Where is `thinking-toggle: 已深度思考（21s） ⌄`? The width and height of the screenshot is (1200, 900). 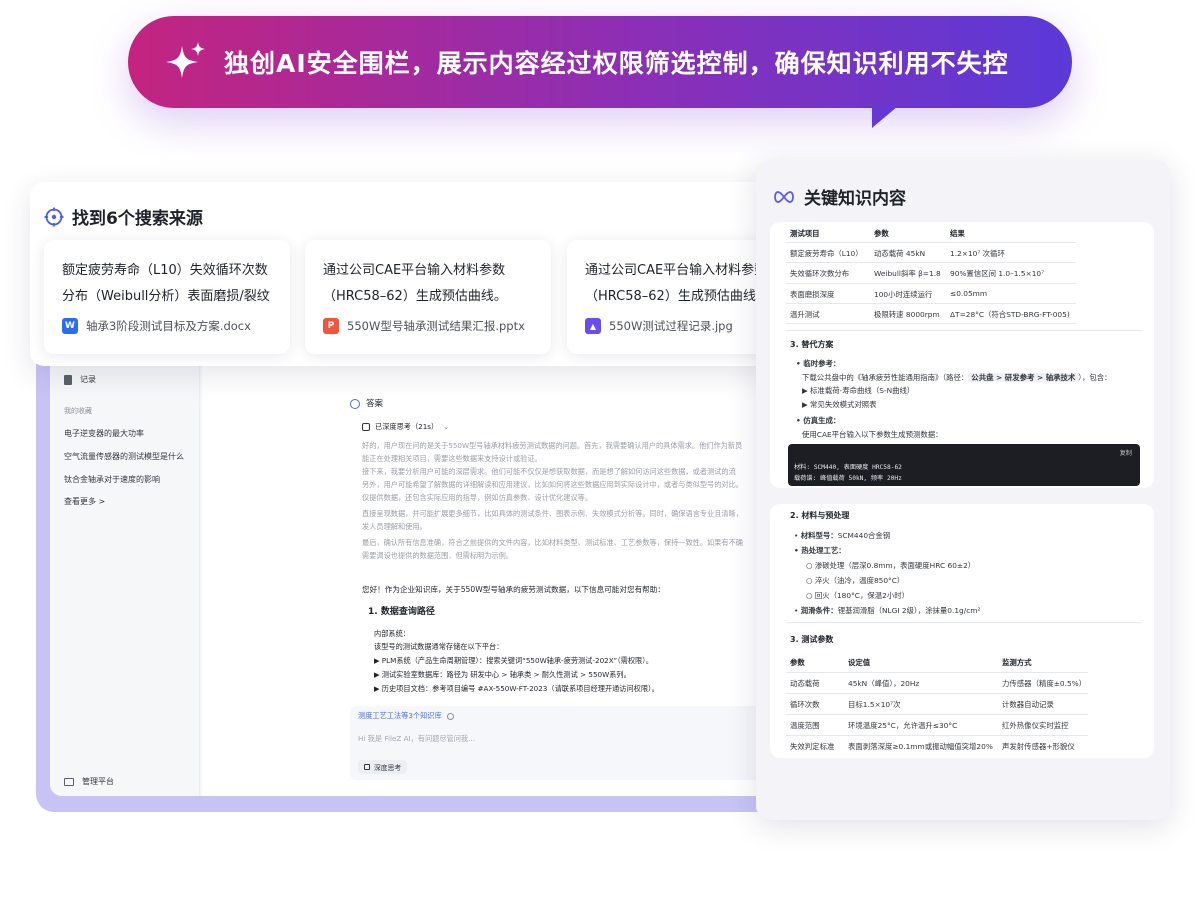
thinking-toggle: 已深度思考（21s） ⌄ is located at coordinates (405, 427).